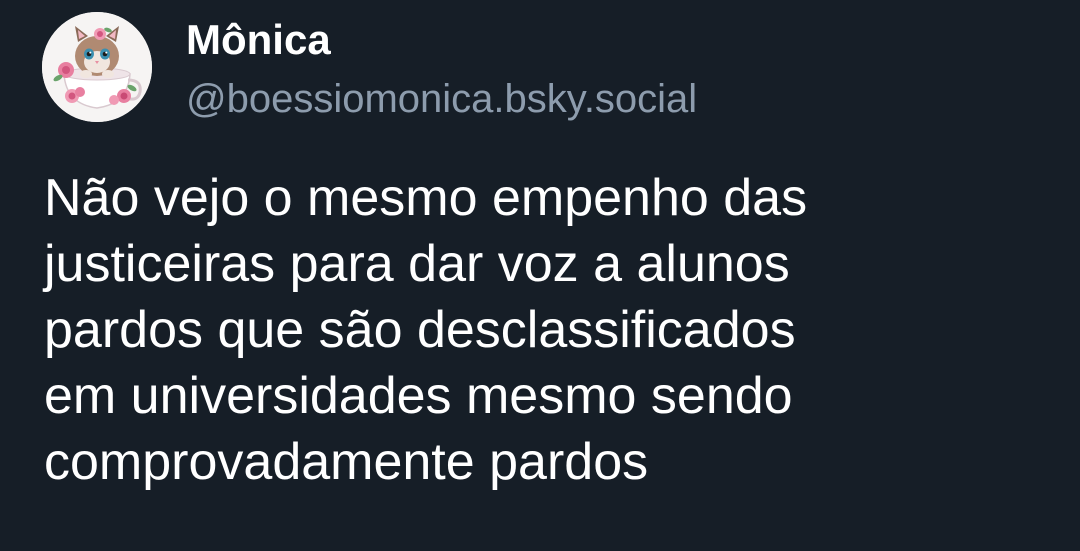 The image size is (1080, 551). What do you see at coordinates (426, 198) in the screenshot?
I see `post-text-line: Não vejo o mesmo empenho das` at bounding box center [426, 198].